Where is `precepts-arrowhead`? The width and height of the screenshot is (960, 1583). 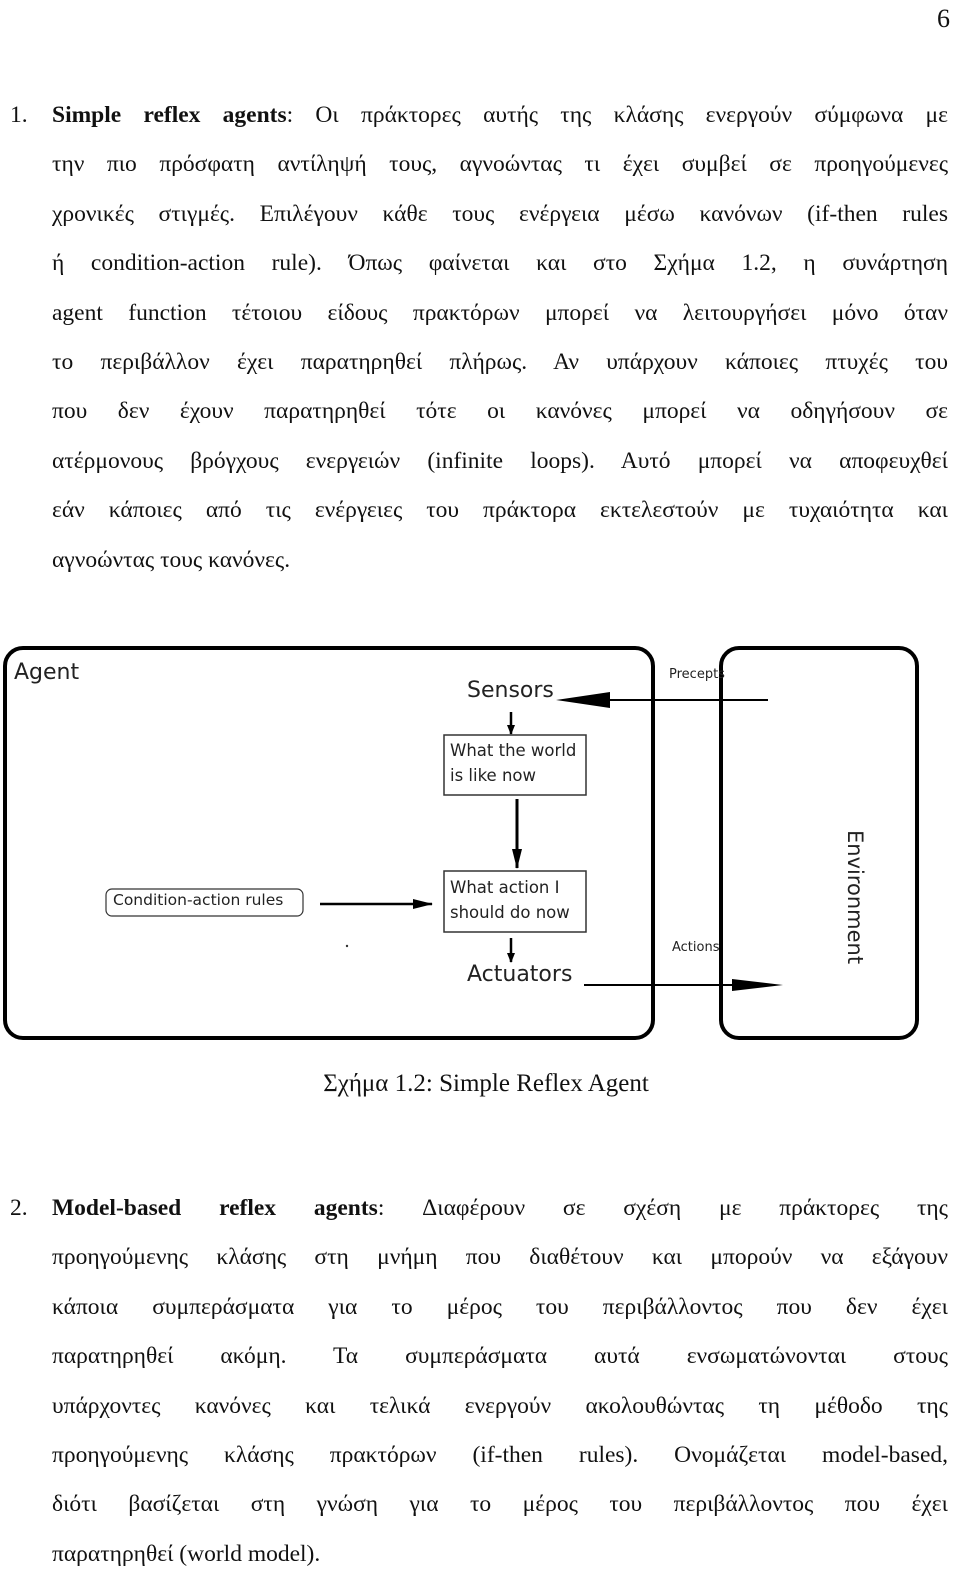
precepts-arrowhead is located at coordinates (583, 700).